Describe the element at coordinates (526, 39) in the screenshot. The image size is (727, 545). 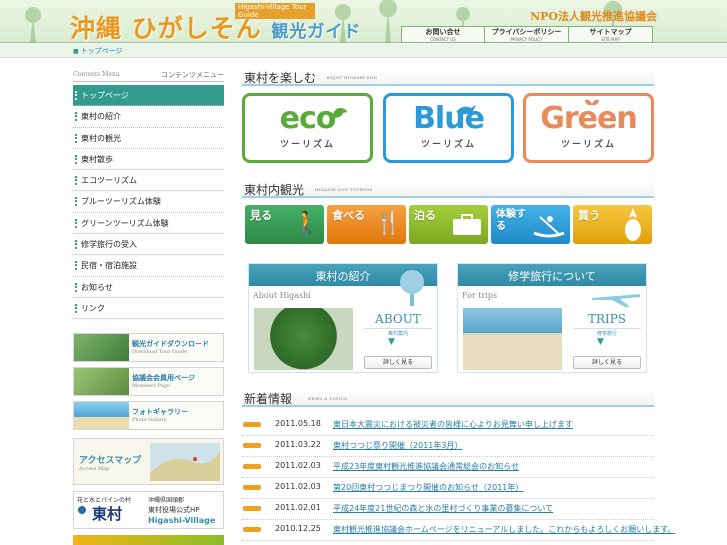
I see `topnav-sublabel: PRIVACY POLICY` at that location.